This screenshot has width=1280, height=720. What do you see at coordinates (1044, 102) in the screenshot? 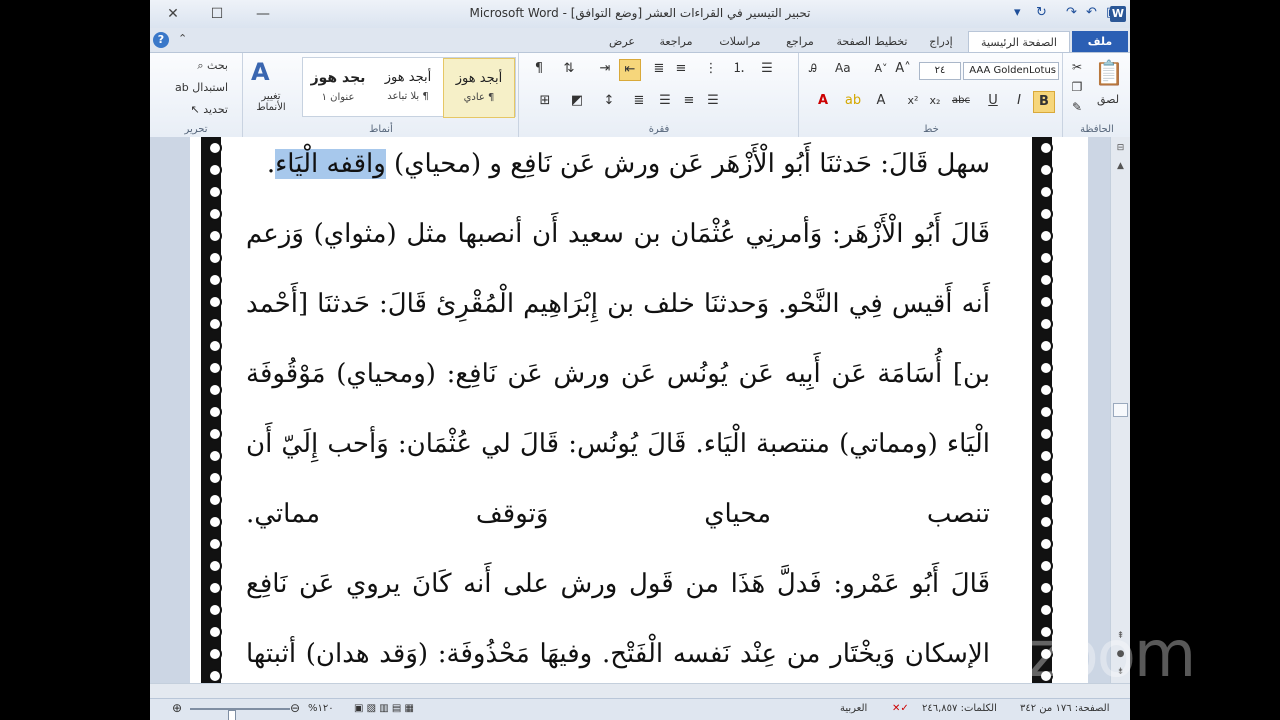
I see `bold-icon: B` at bounding box center [1044, 102].